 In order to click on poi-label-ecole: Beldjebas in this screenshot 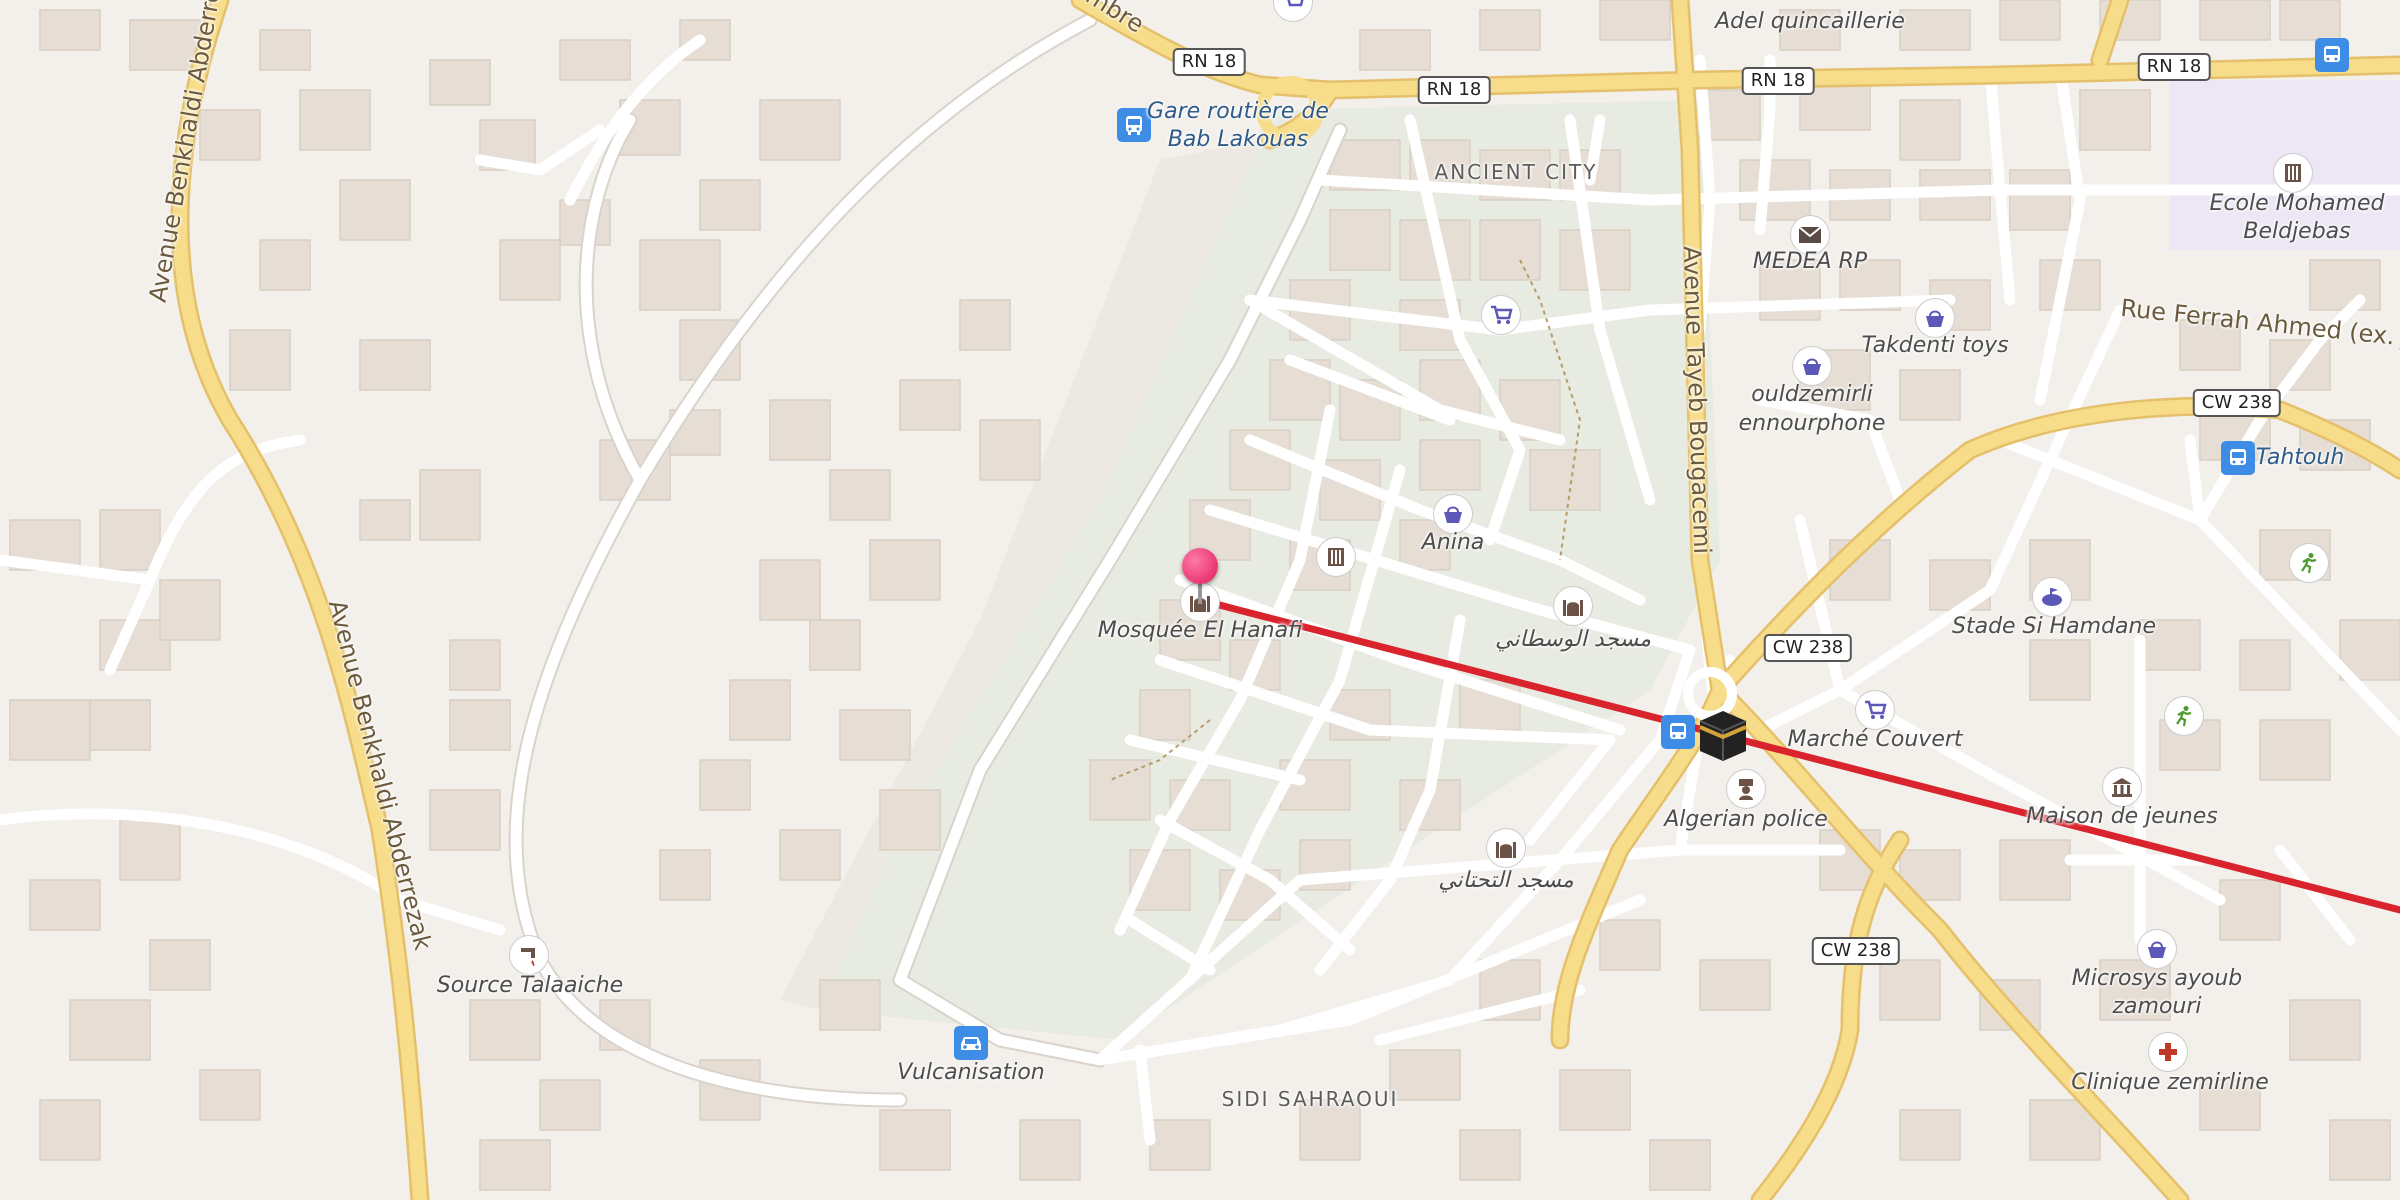, I will do `click(2296, 232)`.